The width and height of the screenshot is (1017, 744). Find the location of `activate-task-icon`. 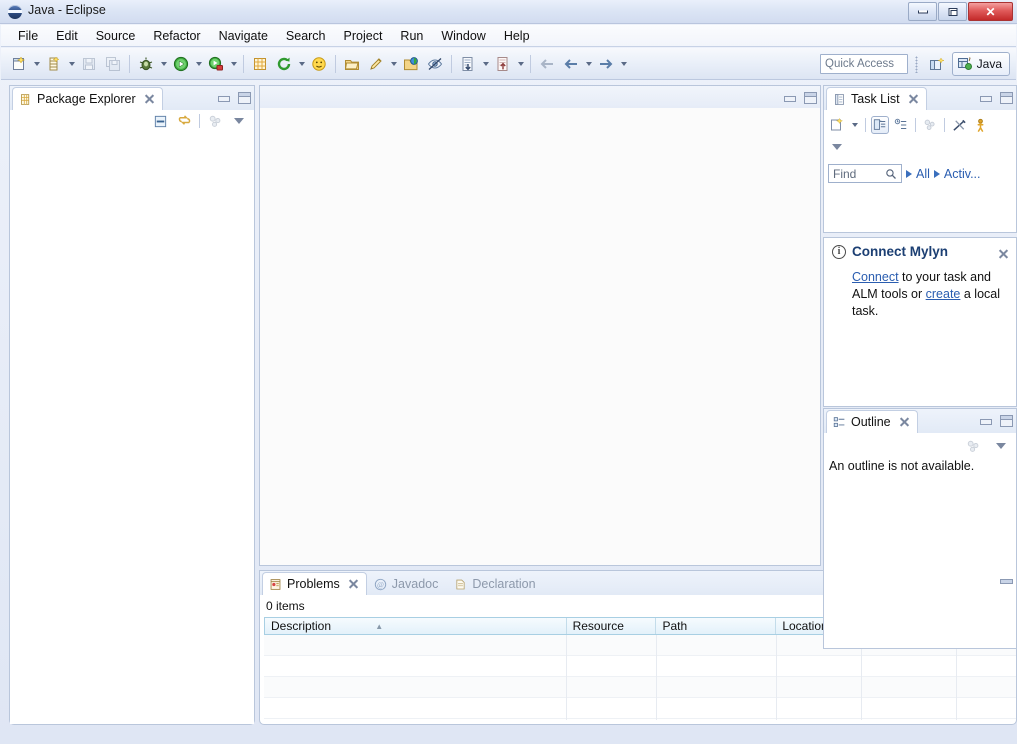

activate-task-icon is located at coordinates (980, 125).